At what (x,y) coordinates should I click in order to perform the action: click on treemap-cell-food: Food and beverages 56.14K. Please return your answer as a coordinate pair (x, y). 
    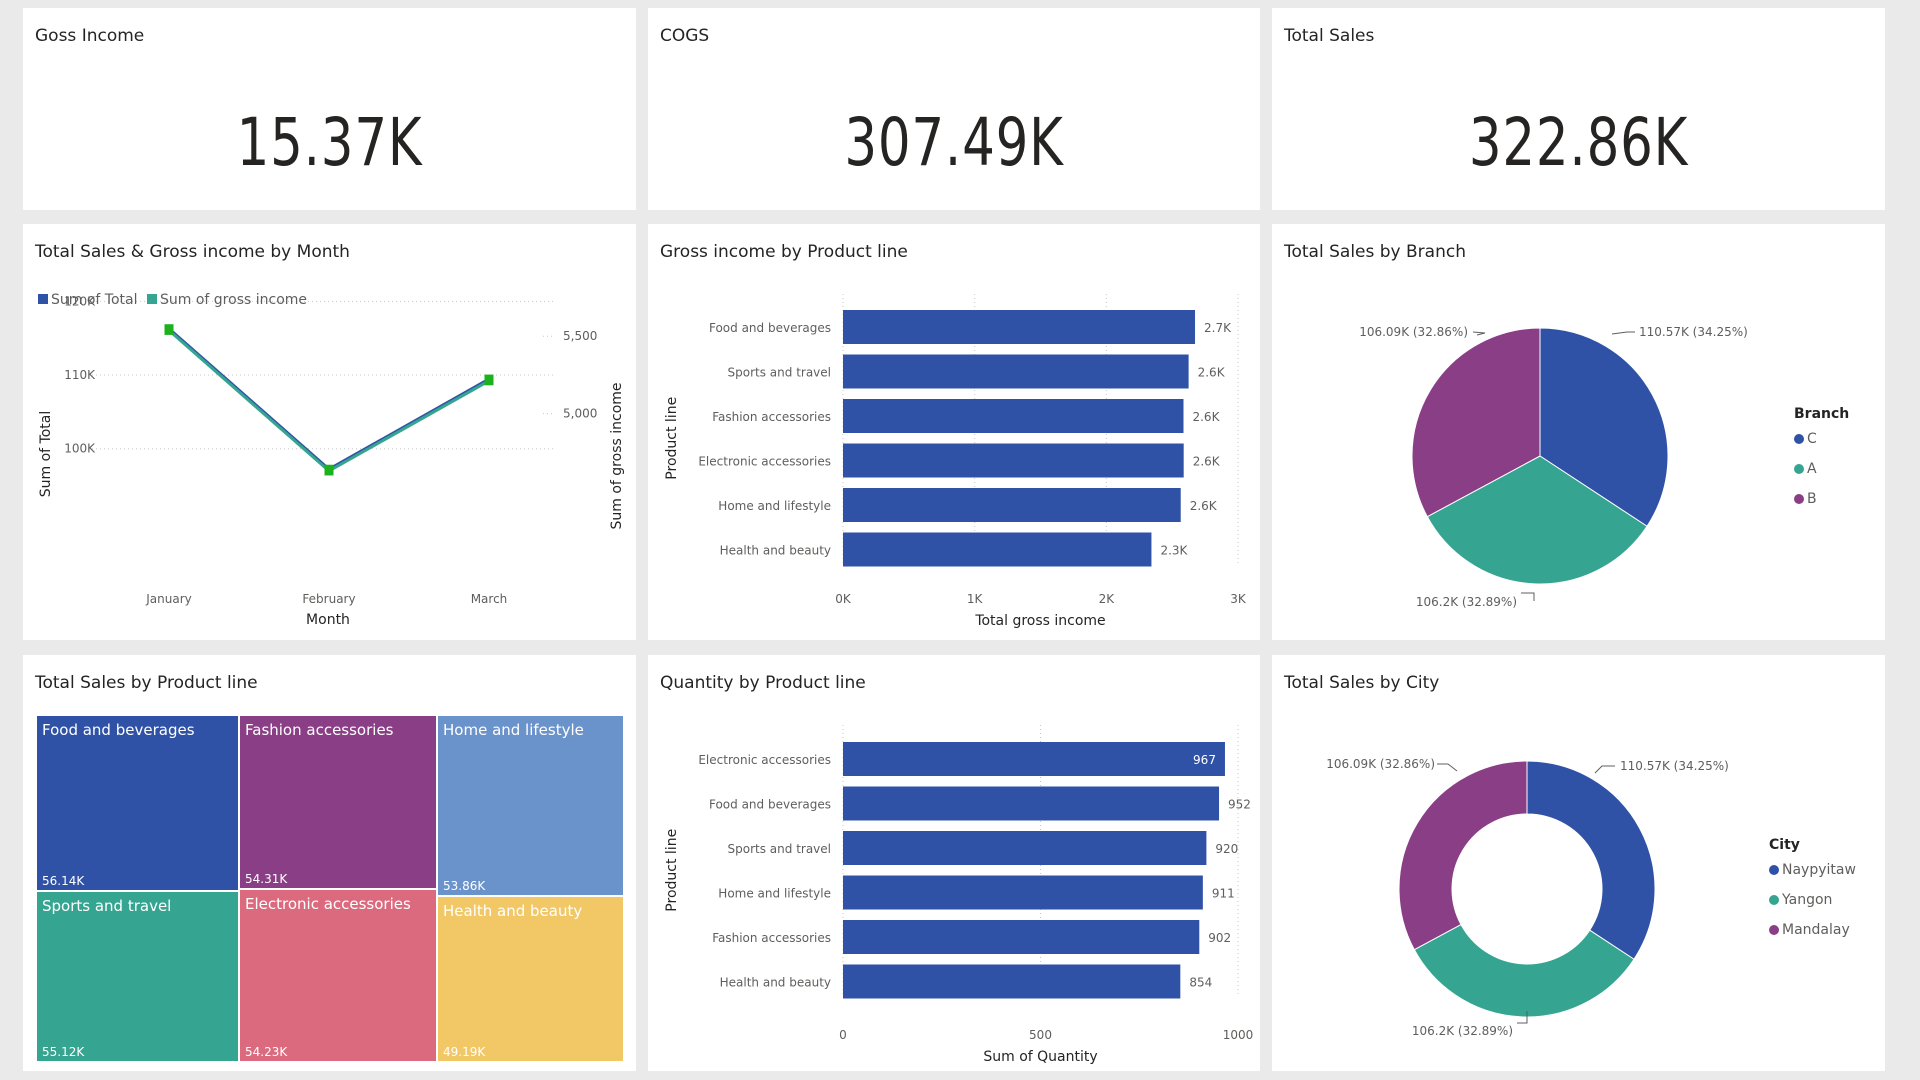
    Looking at the image, I should click on (137, 803).